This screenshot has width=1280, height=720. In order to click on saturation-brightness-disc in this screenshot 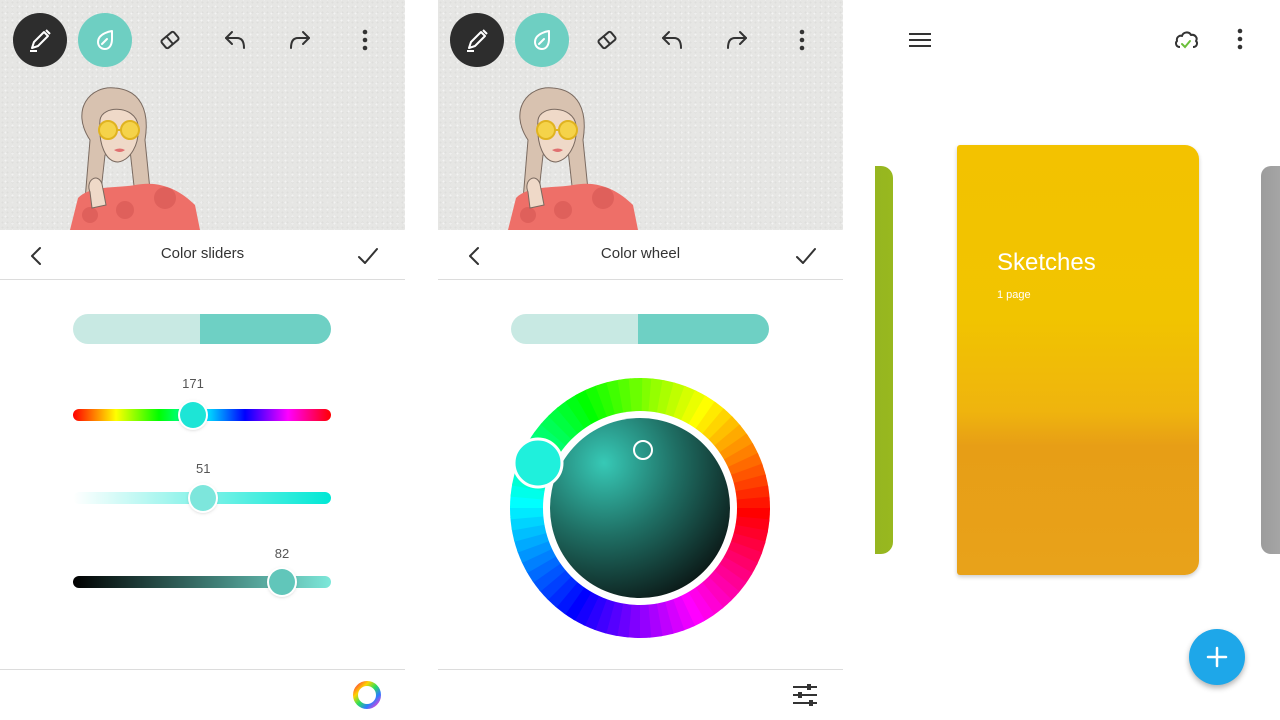, I will do `click(640, 508)`.